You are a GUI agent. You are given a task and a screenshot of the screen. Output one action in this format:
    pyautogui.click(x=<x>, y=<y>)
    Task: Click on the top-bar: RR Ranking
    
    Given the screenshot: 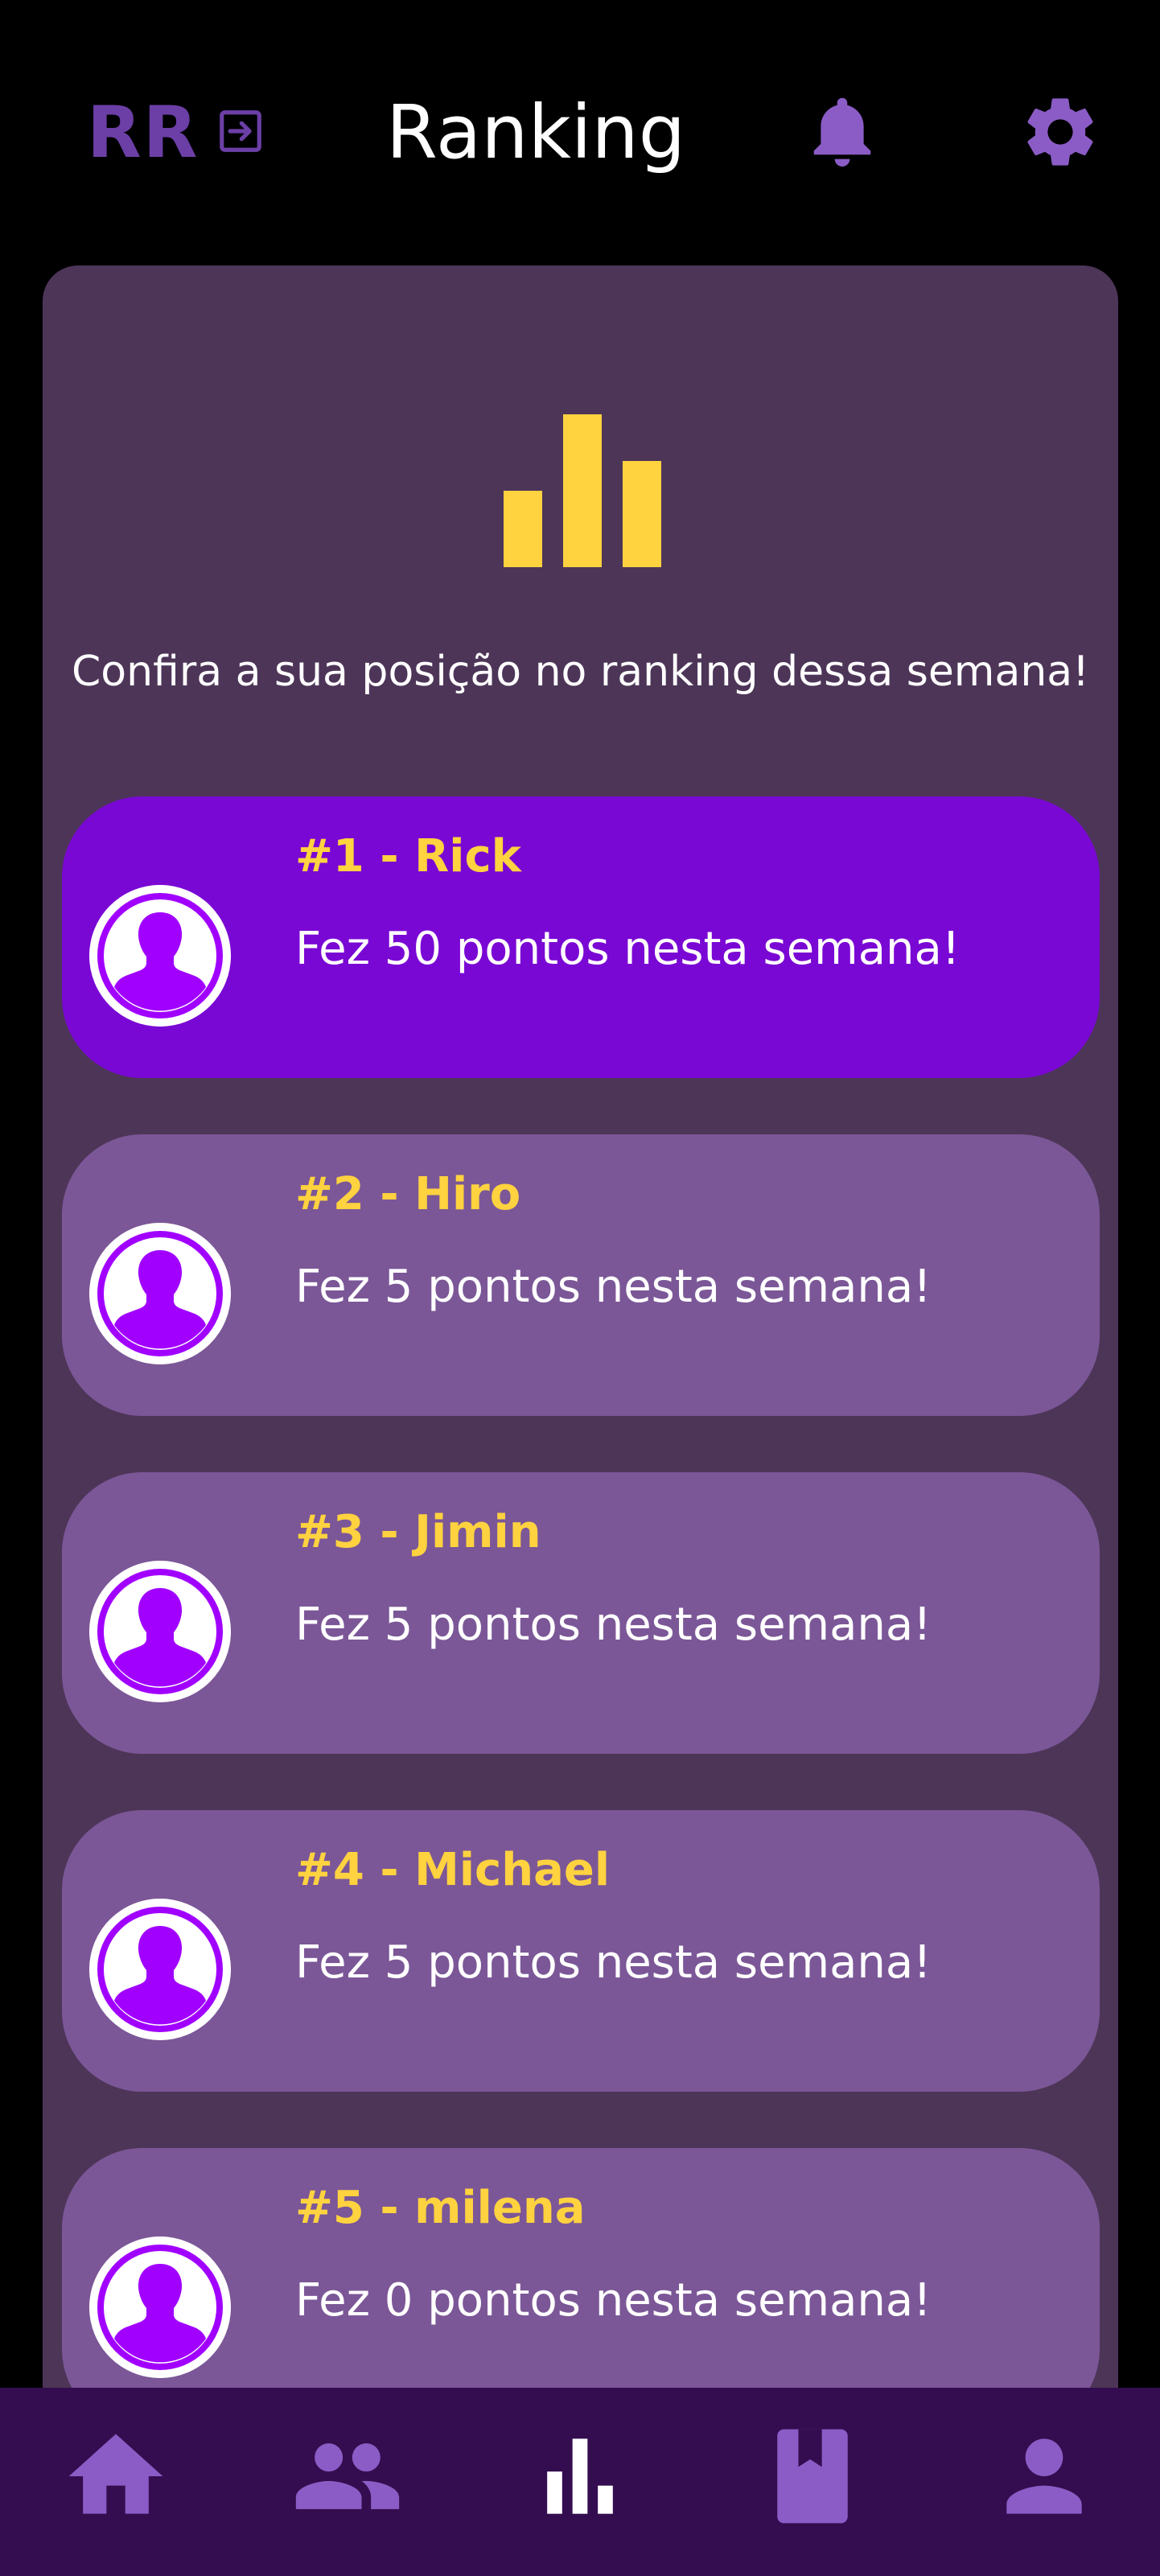 What is the action you would take?
    pyautogui.click(x=580, y=132)
    